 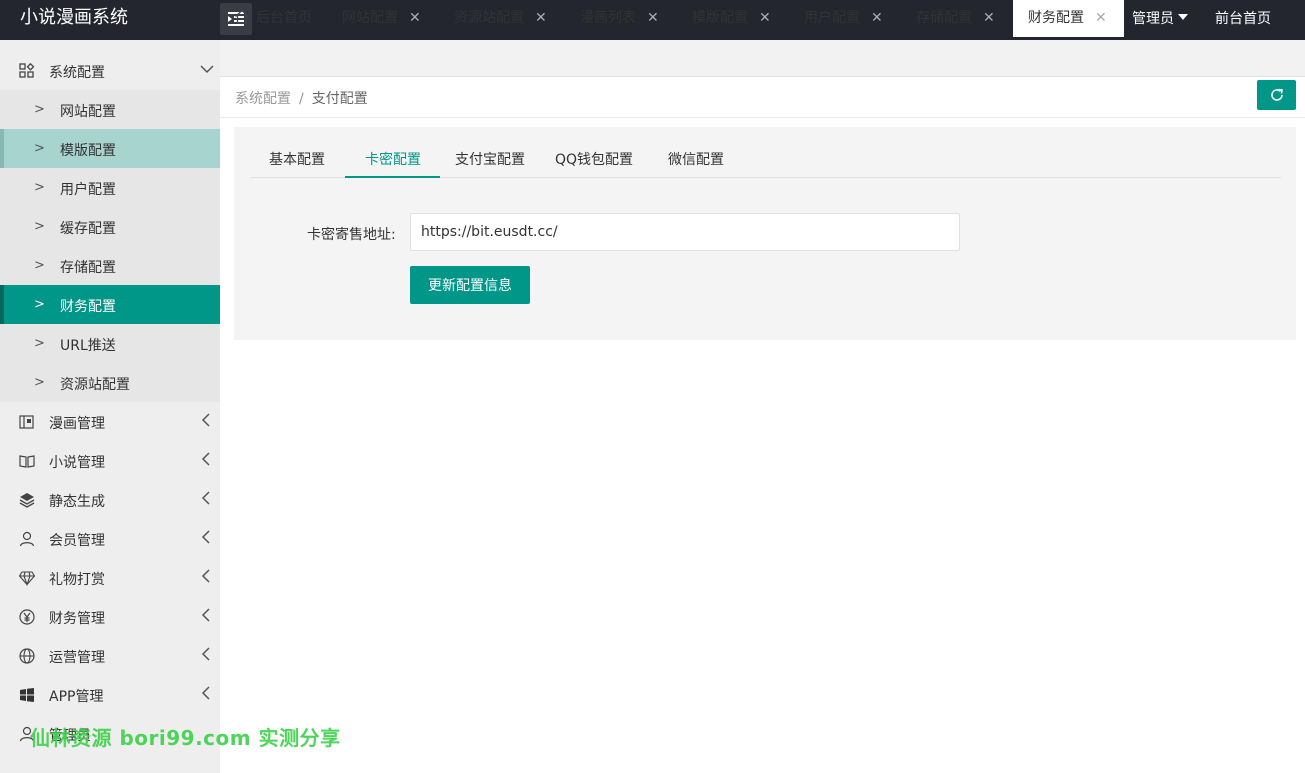 What do you see at coordinates (110, 187) in the screenshot?
I see `sidebar-item-user-config: > 用户配置` at bounding box center [110, 187].